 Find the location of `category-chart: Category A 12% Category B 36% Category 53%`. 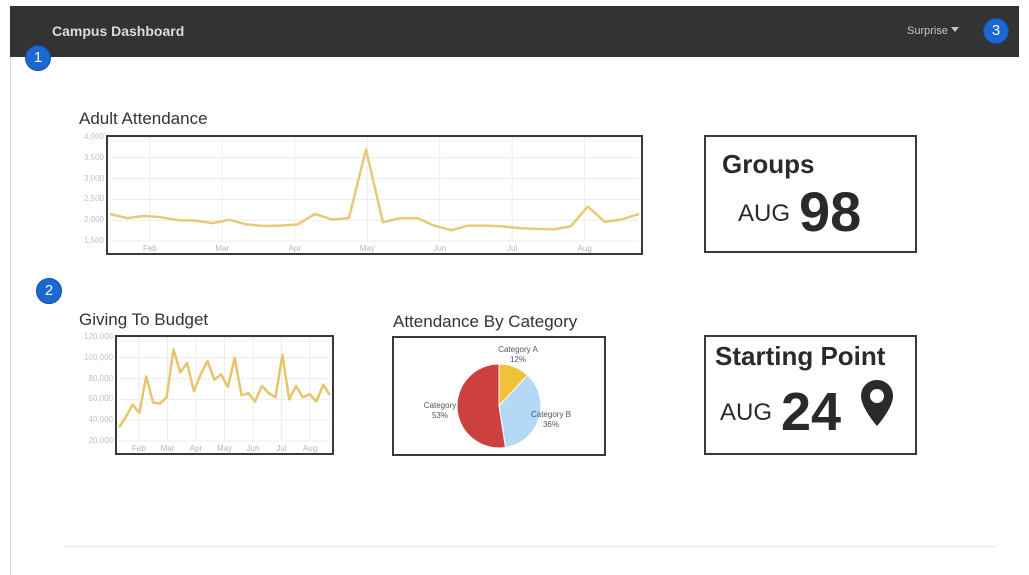

category-chart: Category A 12% Category B 36% Category 53% is located at coordinates (499, 396).